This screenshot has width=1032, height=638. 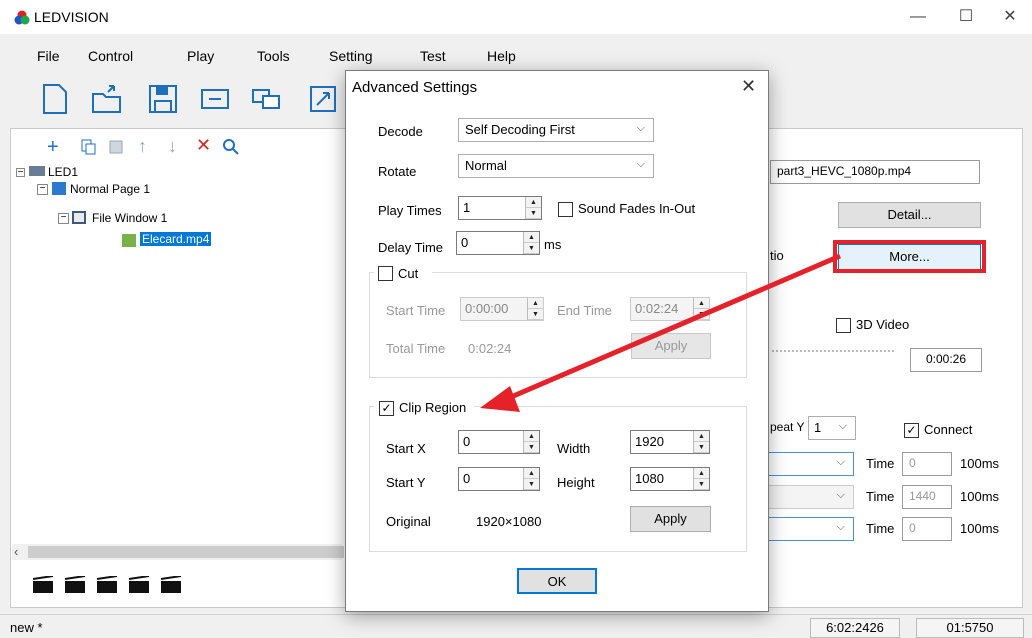 What do you see at coordinates (416, 310) in the screenshot?
I see `start-time-label: Start Time` at bounding box center [416, 310].